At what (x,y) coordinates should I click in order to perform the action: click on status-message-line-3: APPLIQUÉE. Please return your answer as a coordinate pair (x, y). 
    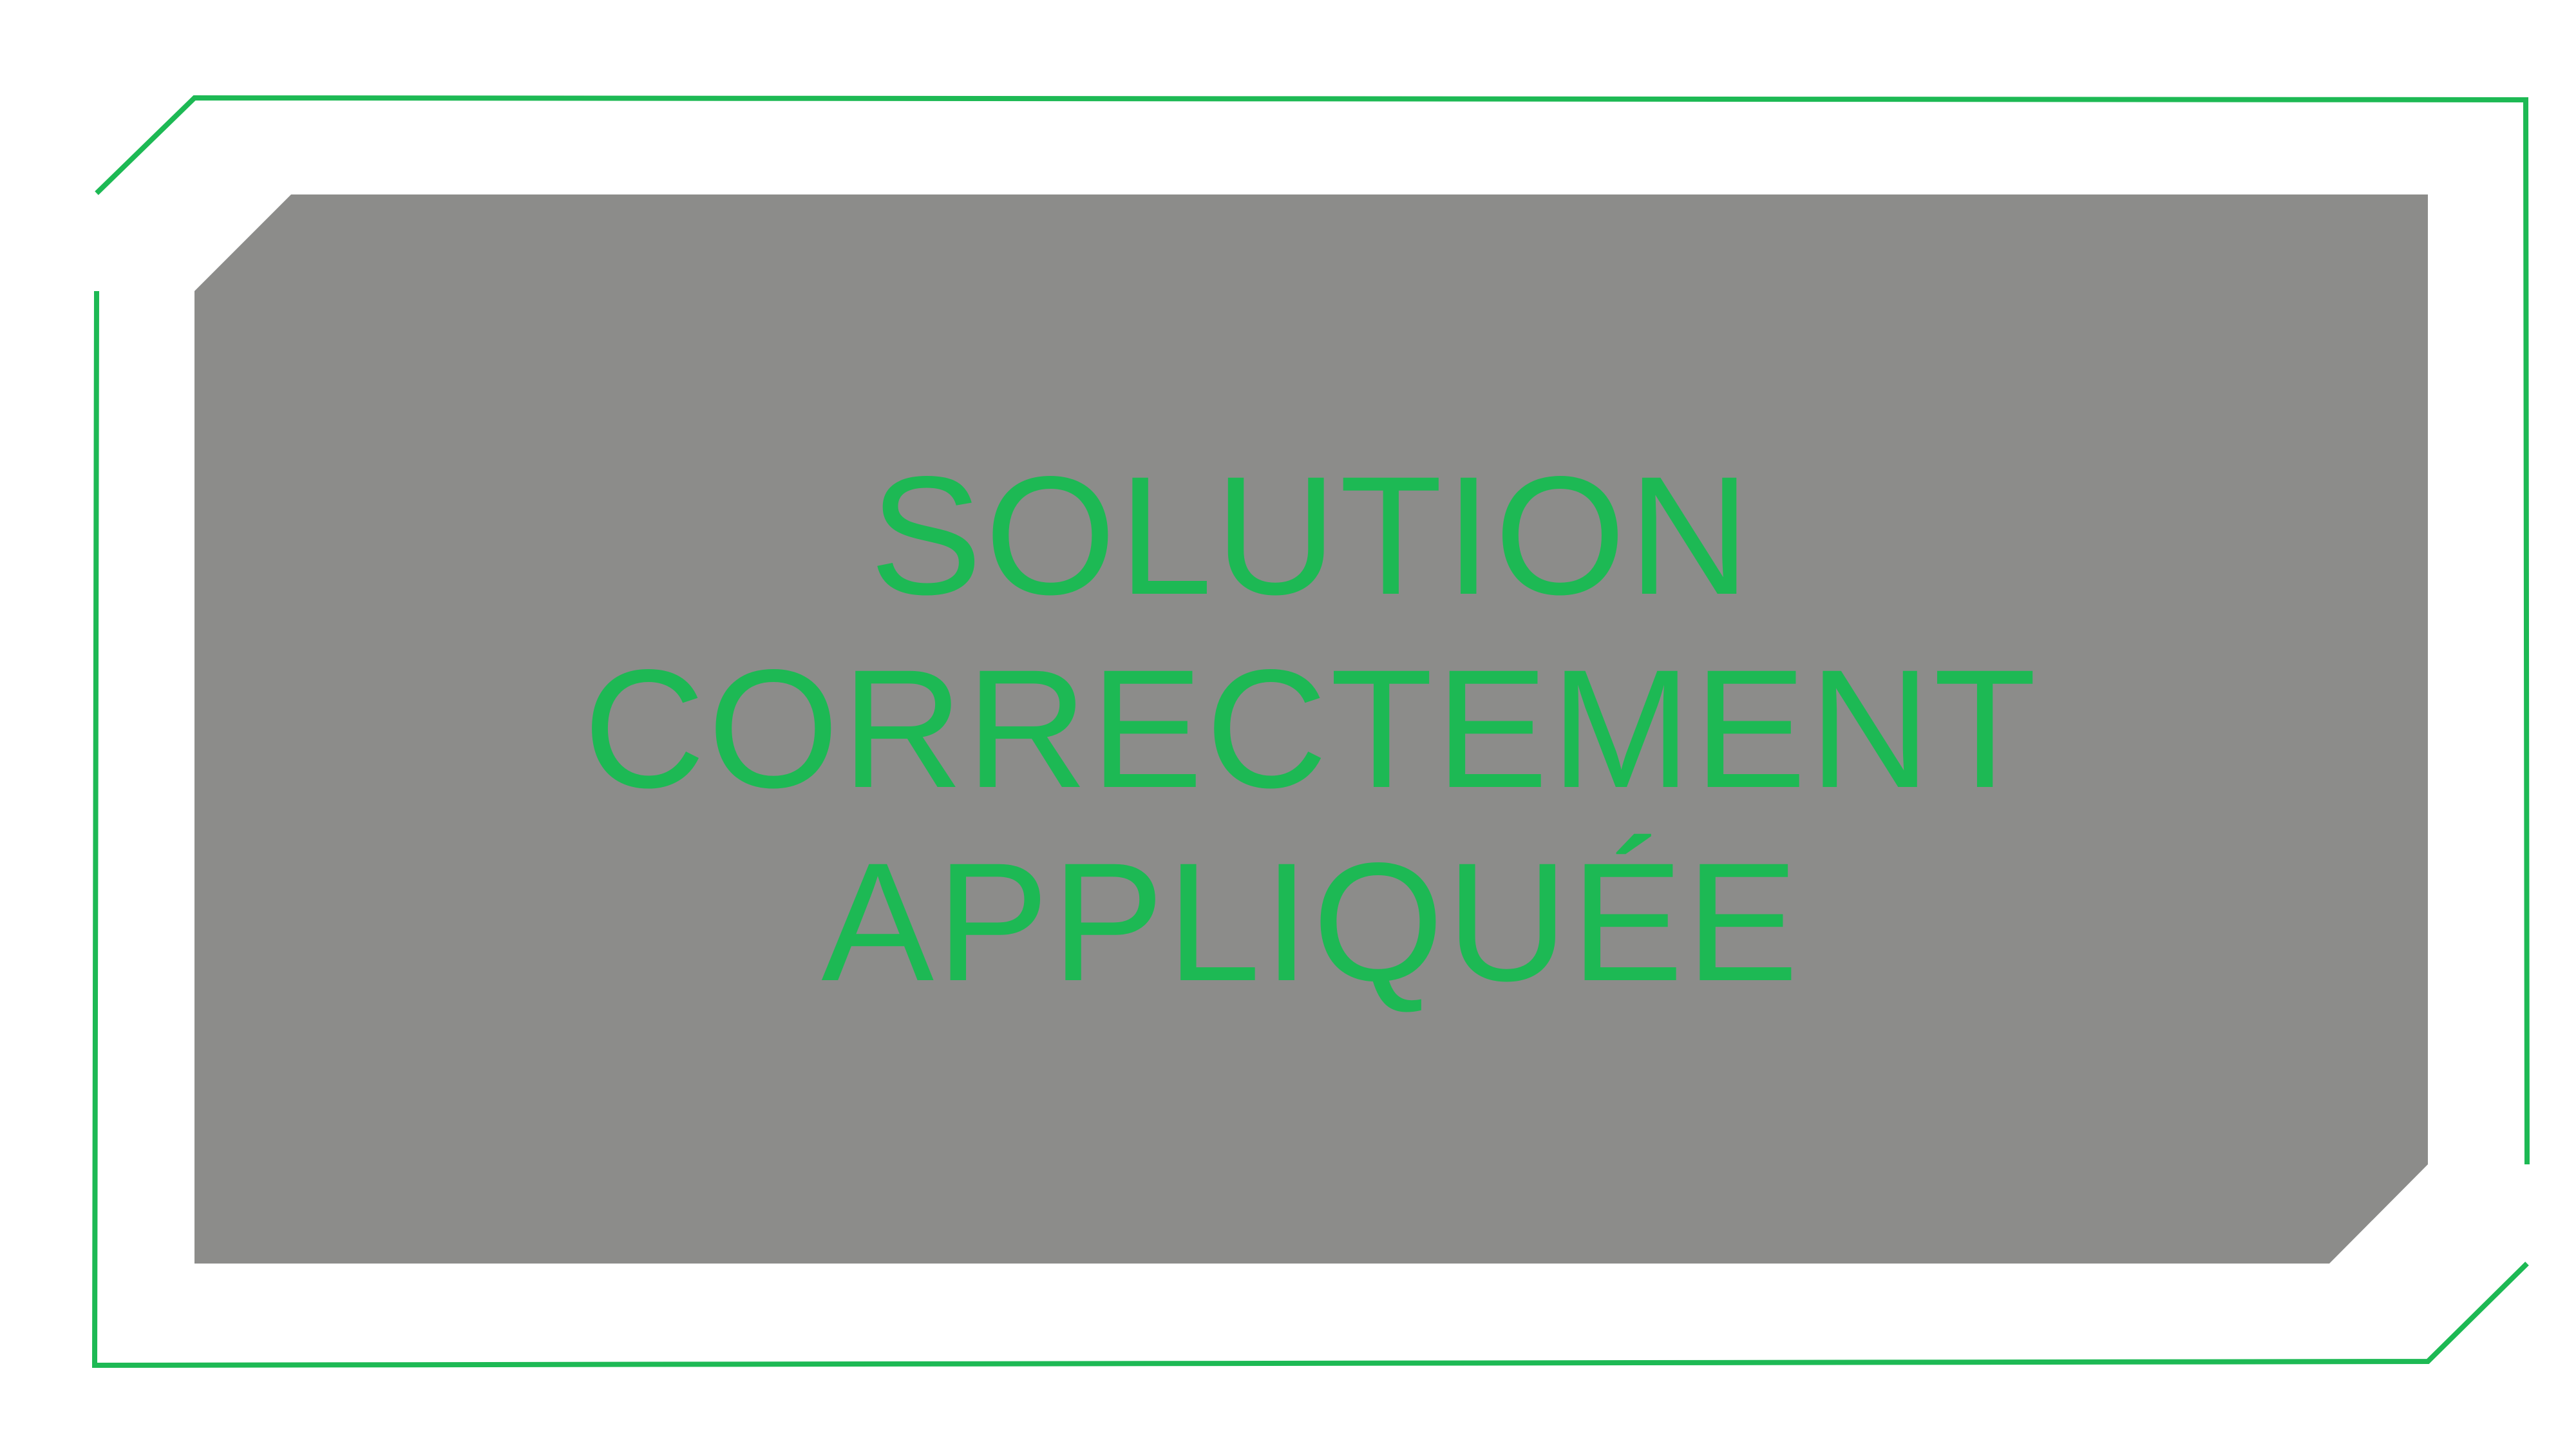
    Looking at the image, I should click on (1311, 922).